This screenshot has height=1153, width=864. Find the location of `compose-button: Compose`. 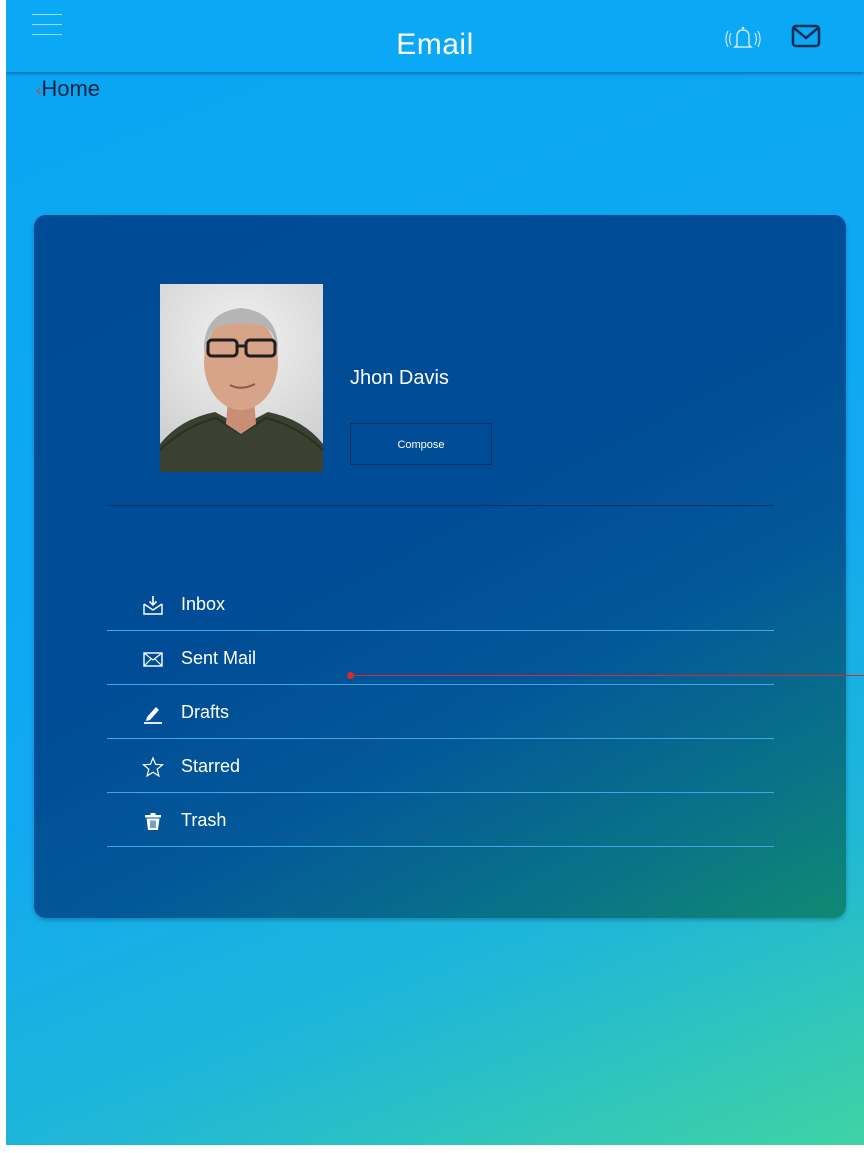

compose-button: Compose is located at coordinates (421, 444).